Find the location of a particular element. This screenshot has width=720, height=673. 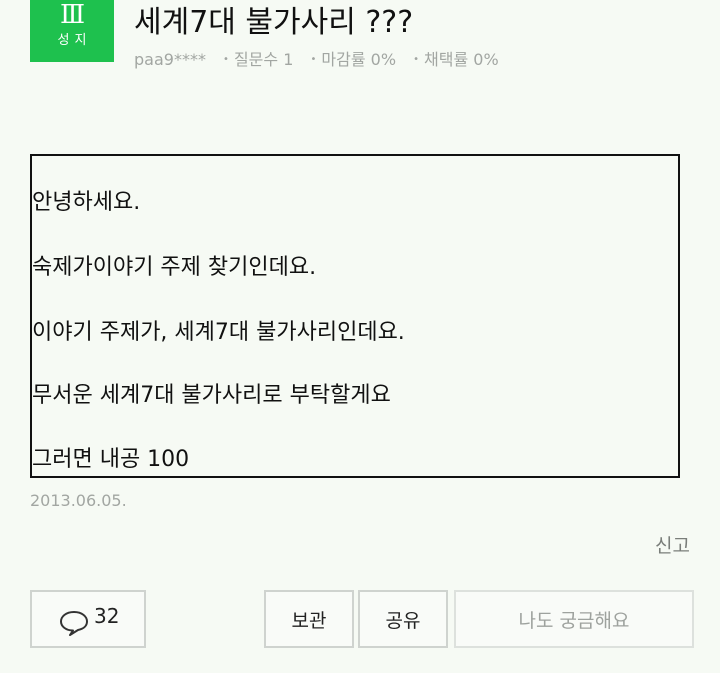

curious-too-button: 나도 궁금해요 is located at coordinates (574, 619).